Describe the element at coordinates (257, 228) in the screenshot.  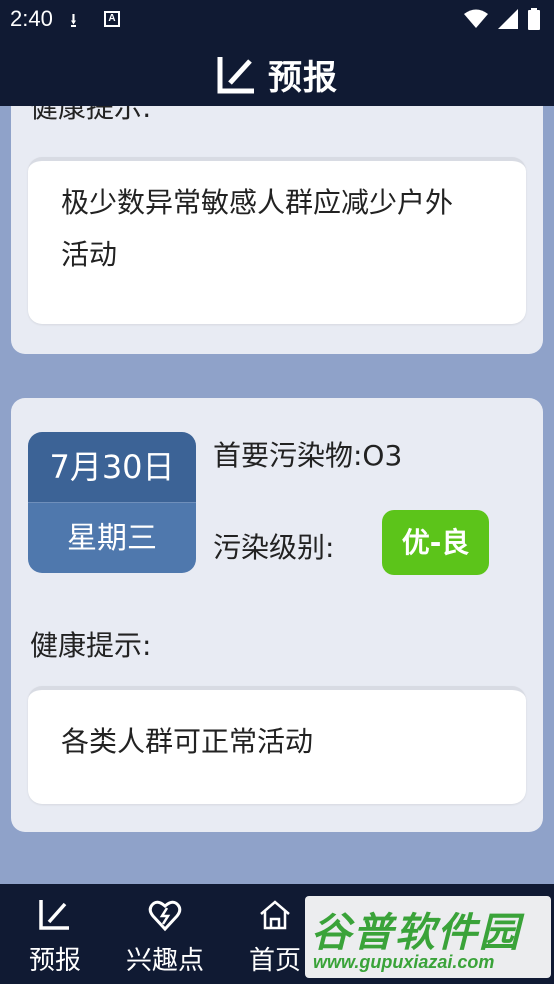
I see `health-tip-text: 极少数异常敏感人群应减少户外活动` at that location.